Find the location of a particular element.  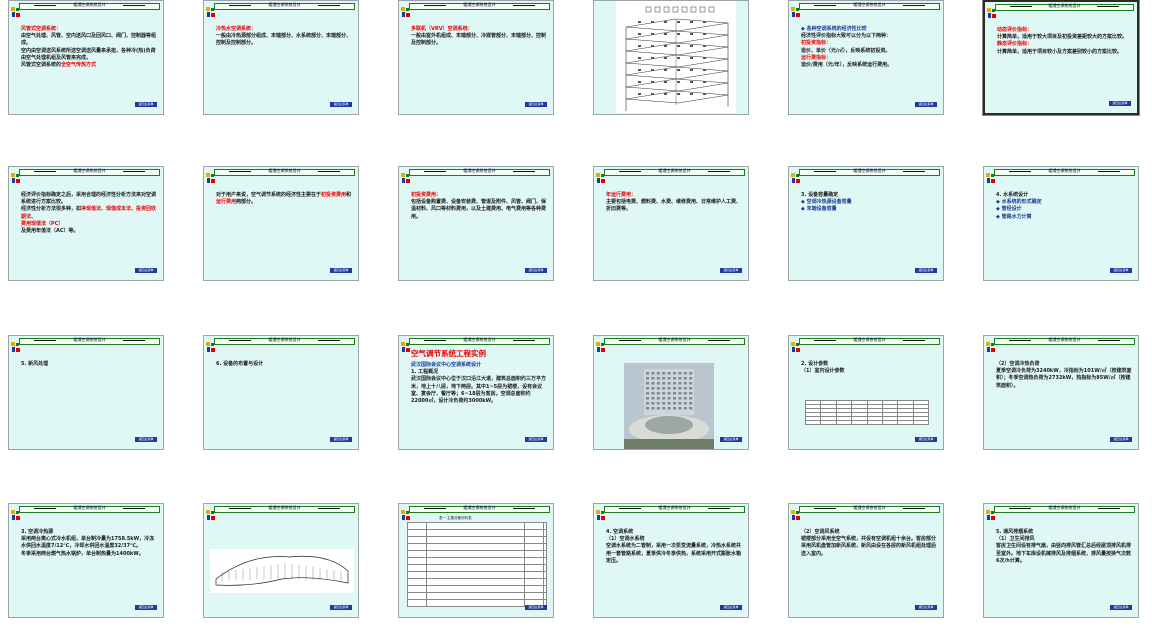

slide-text-line: （2）空调风系统 is located at coordinates (820, 532).